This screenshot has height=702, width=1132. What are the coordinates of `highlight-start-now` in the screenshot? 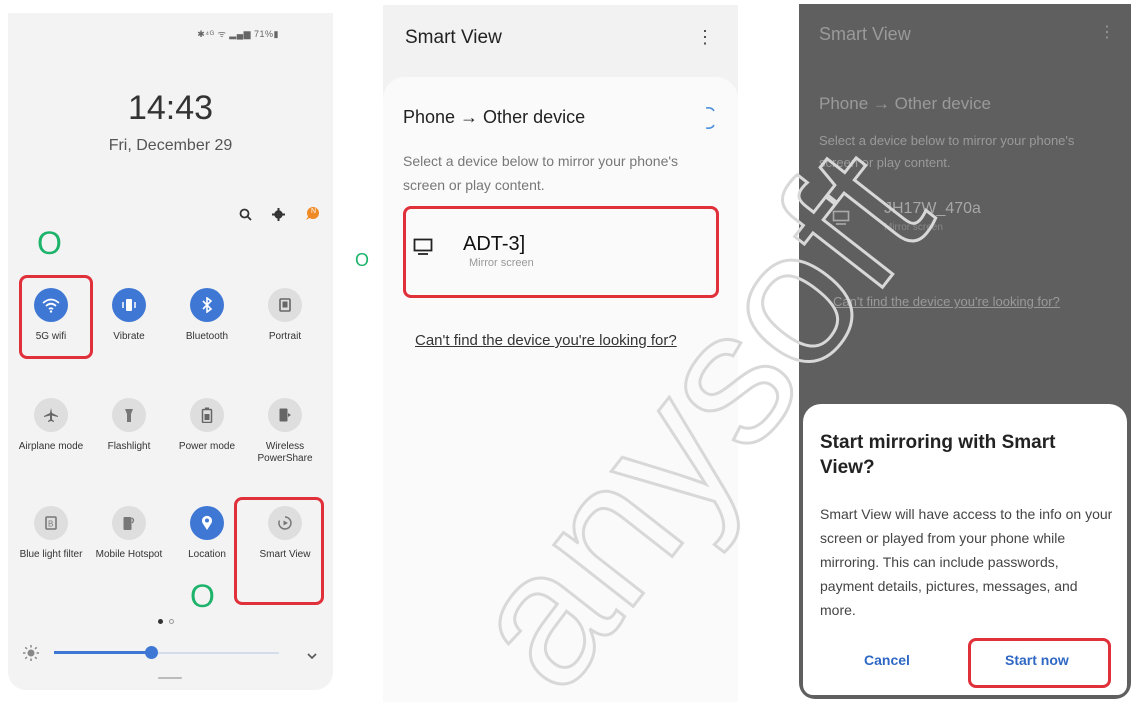 It's located at (1039, 663).